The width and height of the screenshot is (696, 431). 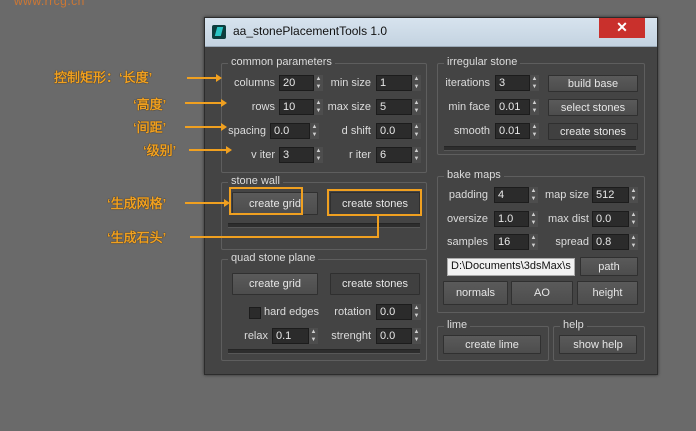 What do you see at coordinates (610, 242) in the screenshot?
I see `spread-value: 0.8` at bounding box center [610, 242].